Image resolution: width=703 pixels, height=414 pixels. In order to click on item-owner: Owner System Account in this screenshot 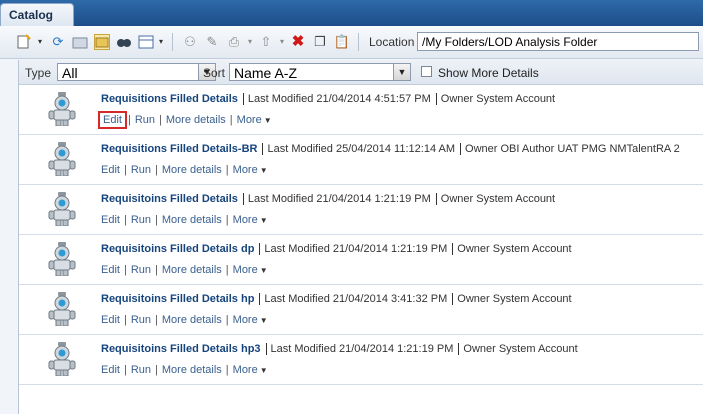, I will do `click(514, 249)`.